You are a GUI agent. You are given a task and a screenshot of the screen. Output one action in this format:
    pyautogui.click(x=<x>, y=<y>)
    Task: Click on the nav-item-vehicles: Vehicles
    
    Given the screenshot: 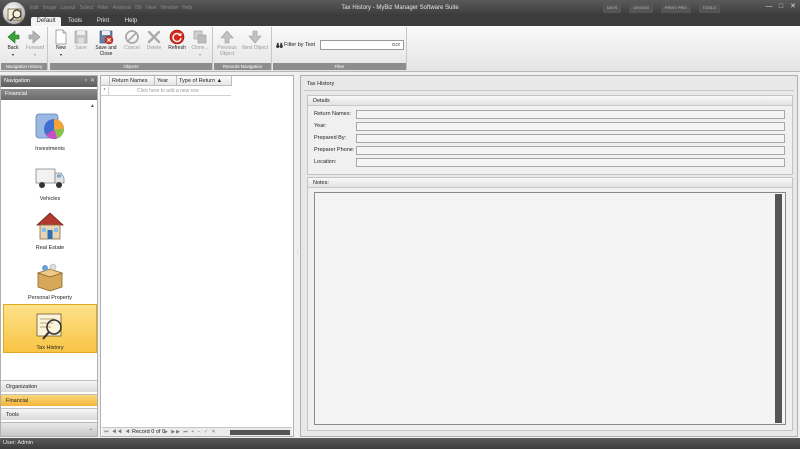 What is the action you would take?
    pyautogui.click(x=50, y=180)
    